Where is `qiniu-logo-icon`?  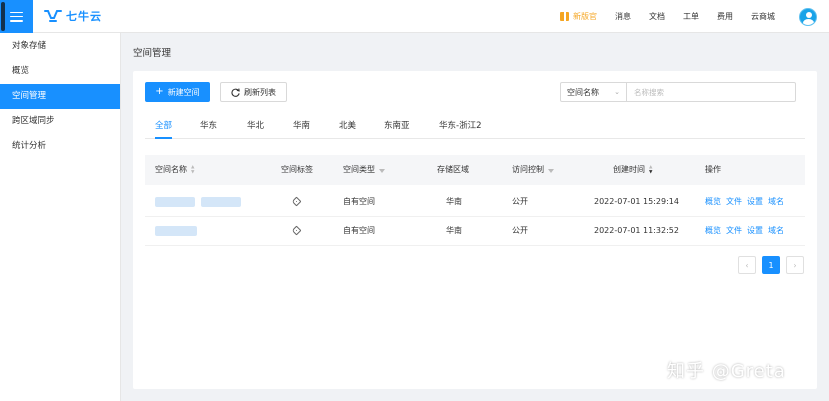
qiniu-logo-icon is located at coordinates (53, 16).